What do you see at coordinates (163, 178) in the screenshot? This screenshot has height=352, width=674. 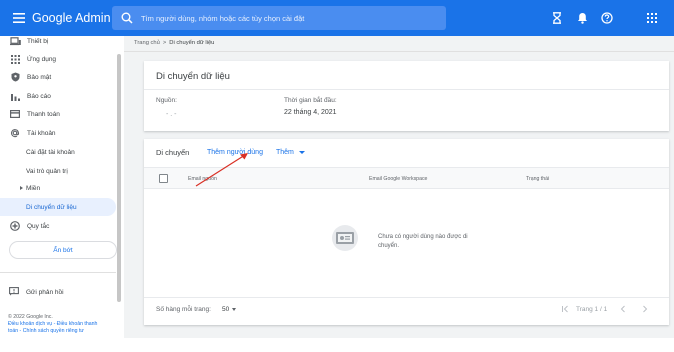 I see `select-all-checkbox` at bounding box center [163, 178].